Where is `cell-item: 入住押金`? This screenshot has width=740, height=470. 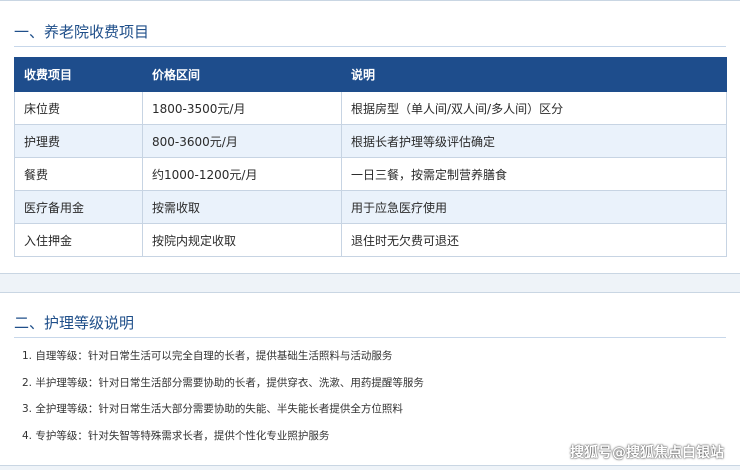
cell-item: 入住押金 is located at coordinates (78, 240).